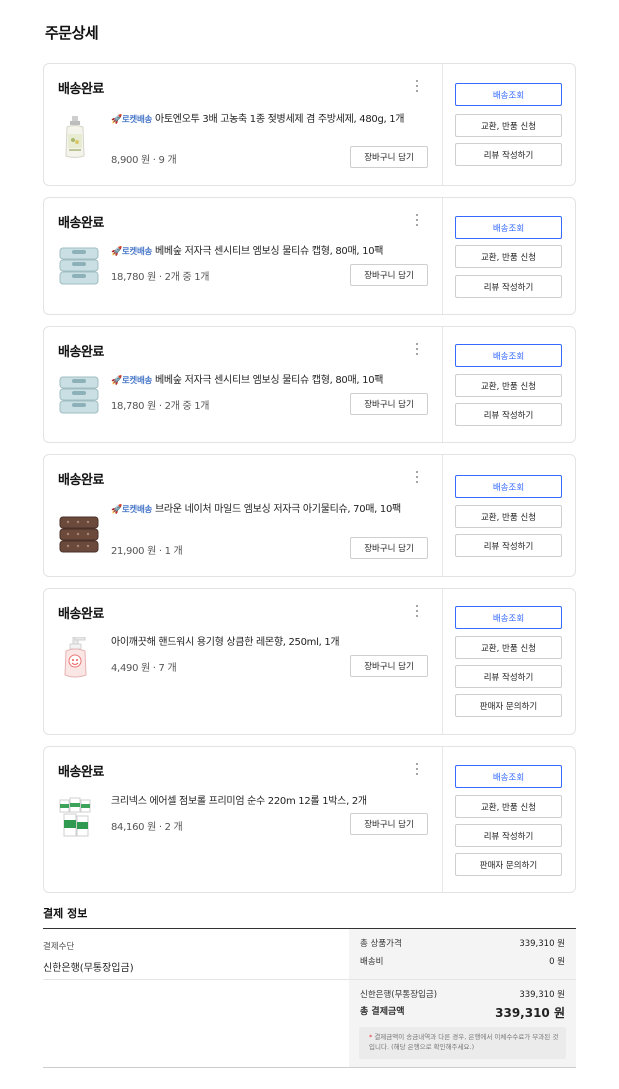 This screenshot has height=1089, width=619. I want to click on shipping-value: 0 원, so click(557, 962).